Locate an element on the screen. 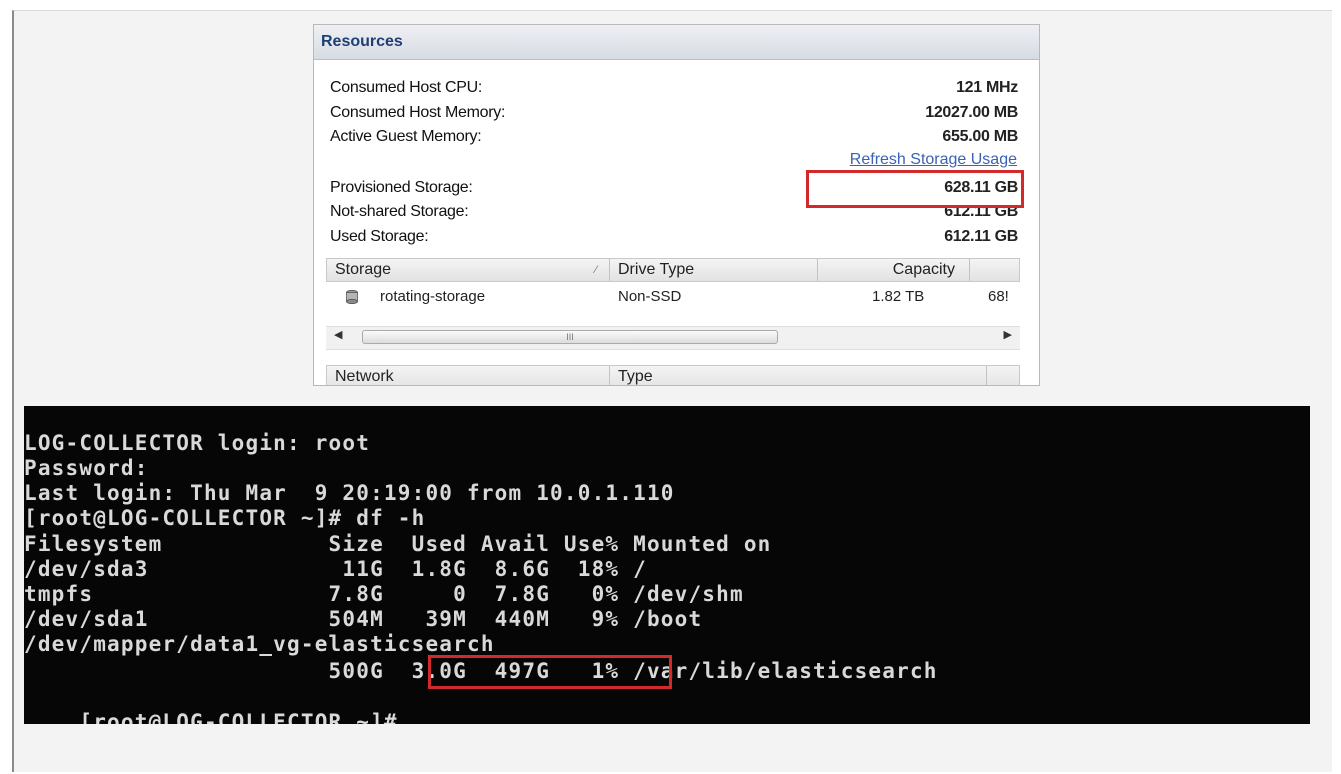 This screenshot has width=1341, height=774. horizontal-scrollbar: ◀ III ▶ is located at coordinates (673, 338).